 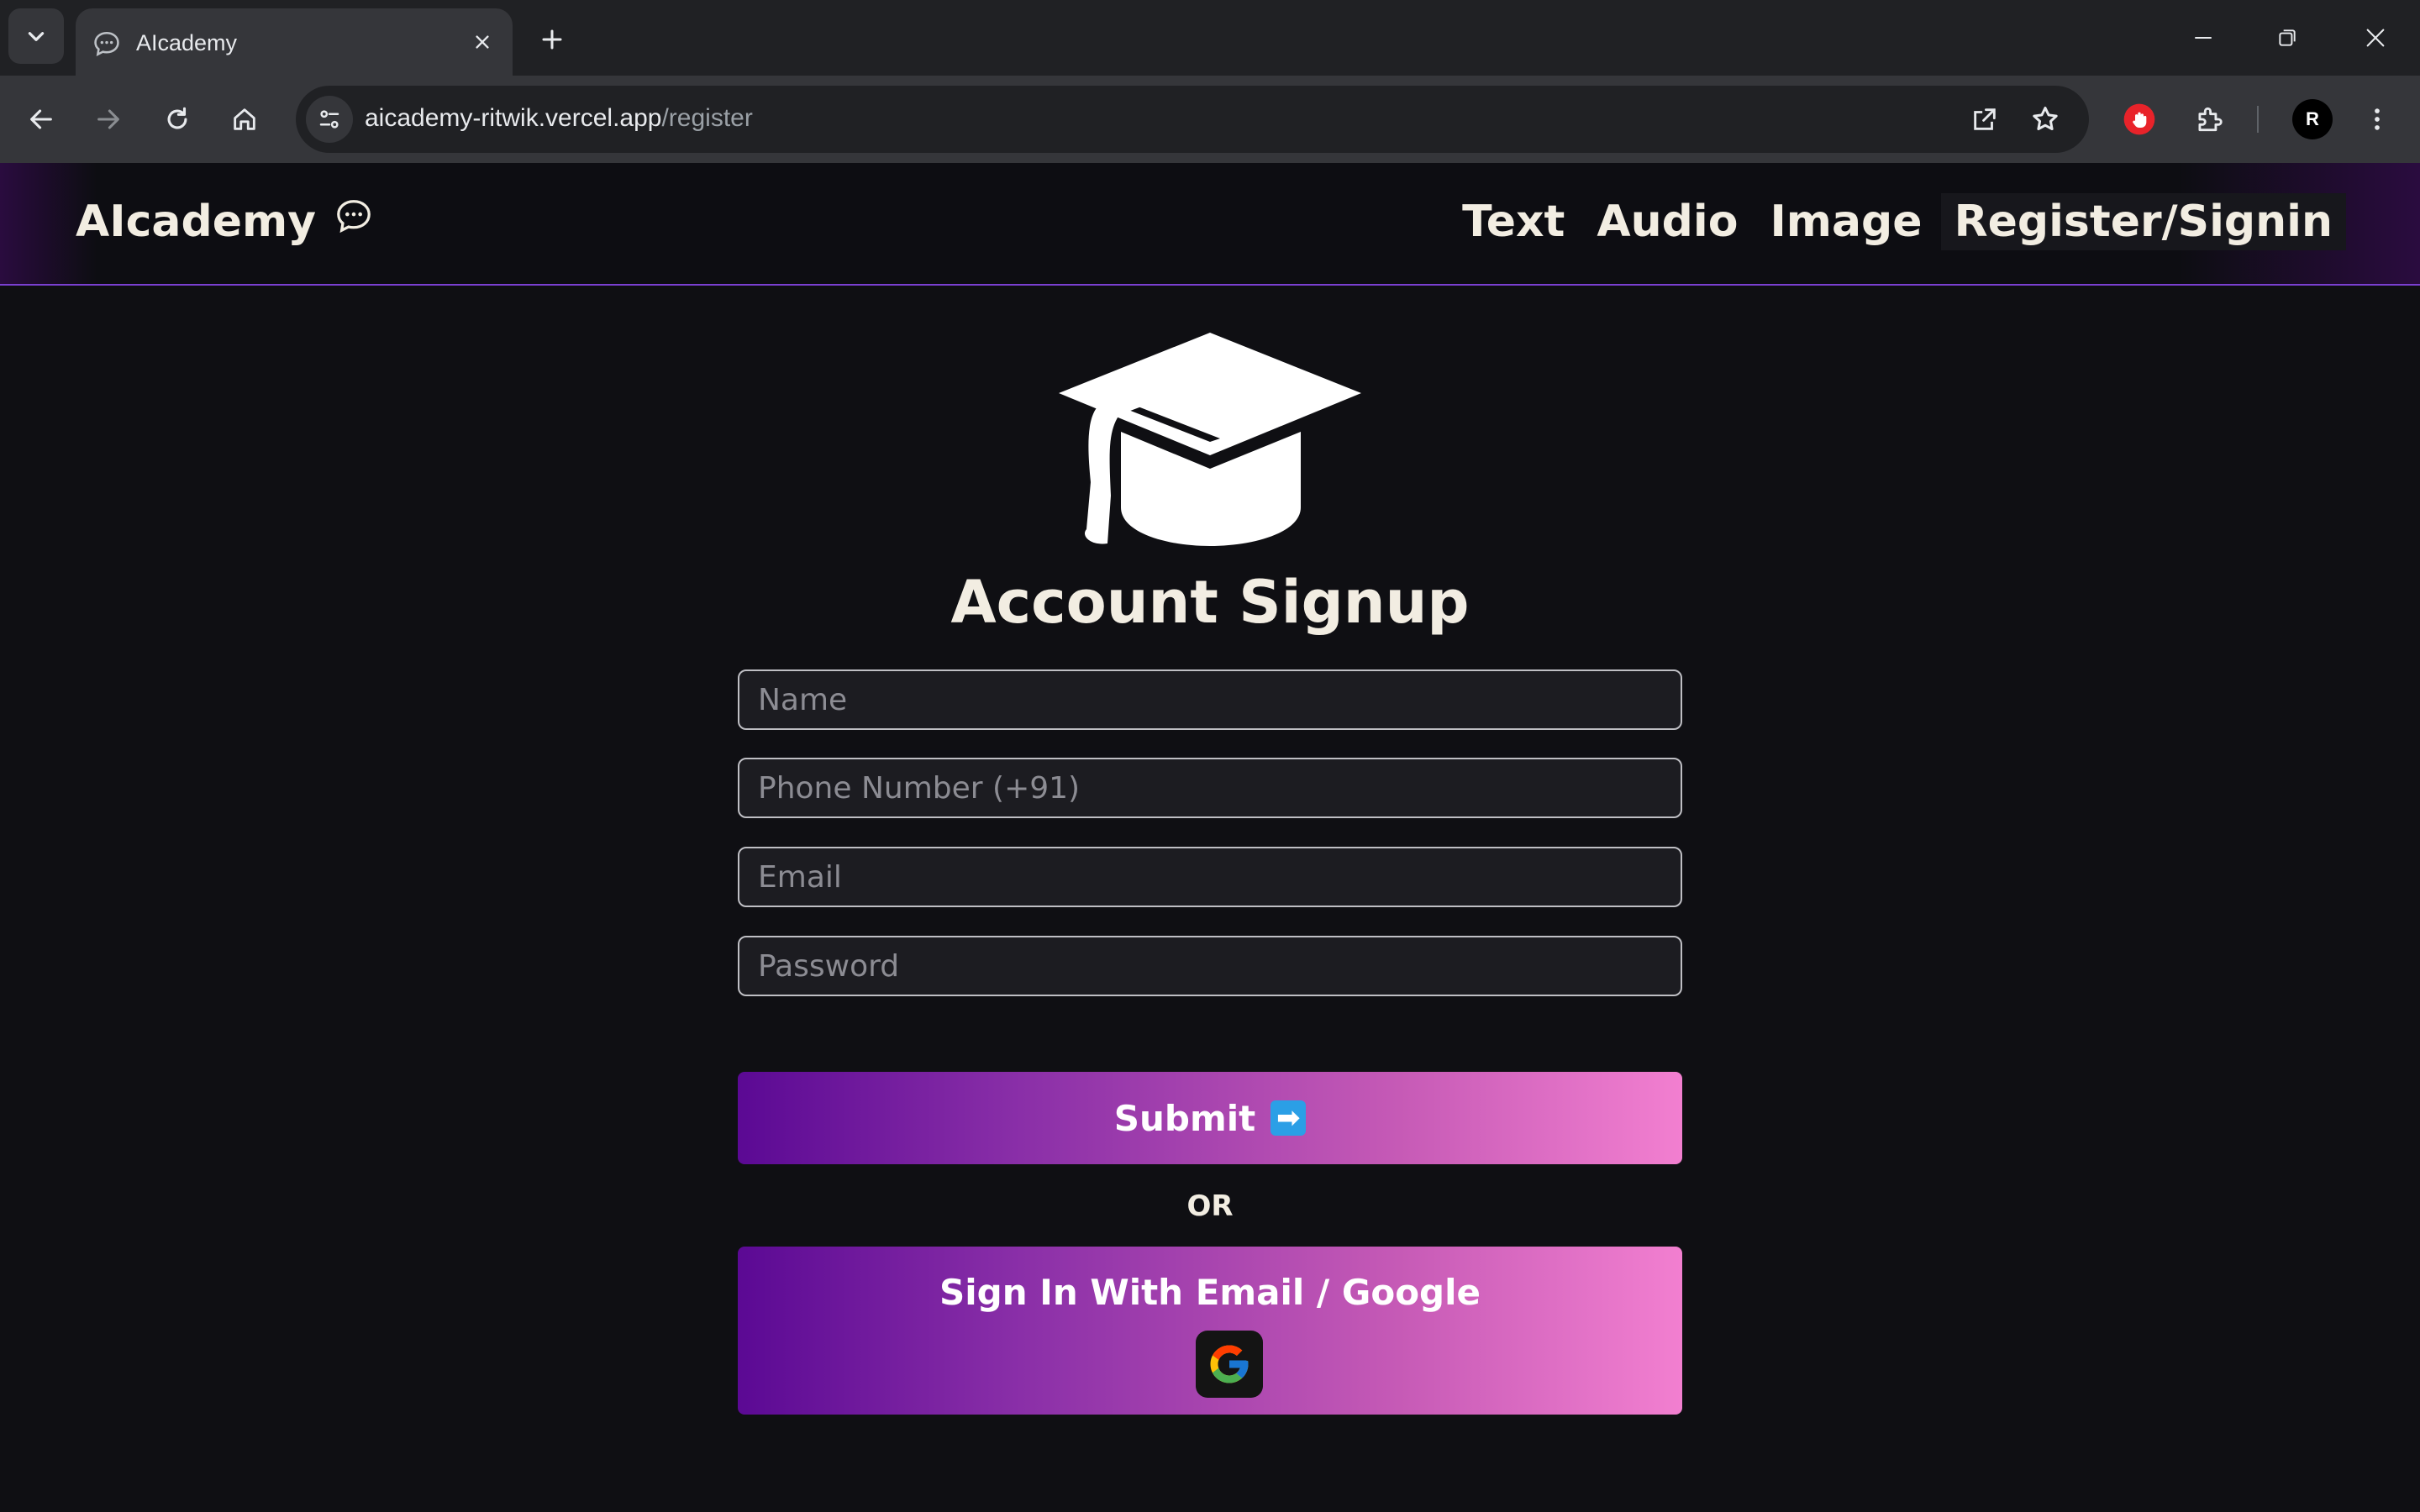 I want to click on browser-tab-active: AIcademy, so click(x=294, y=42).